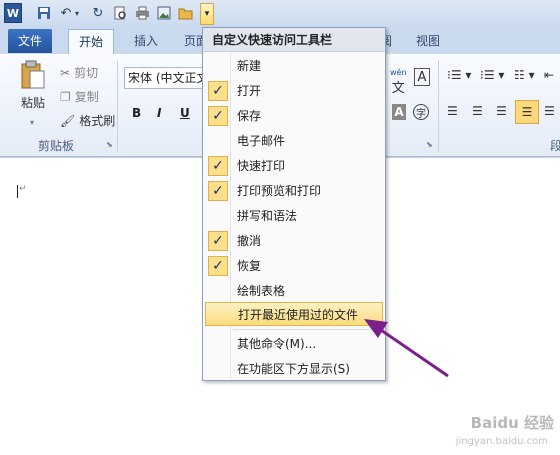 The height and width of the screenshot is (455, 560). What do you see at coordinates (376, 328) in the screenshot?
I see `arrow-head` at bounding box center [376, 328].